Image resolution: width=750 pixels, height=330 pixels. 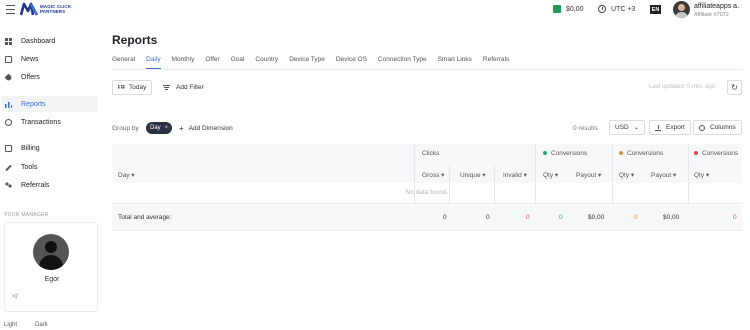 I want to click on plus-icon: +, so click(x=181, y=128).